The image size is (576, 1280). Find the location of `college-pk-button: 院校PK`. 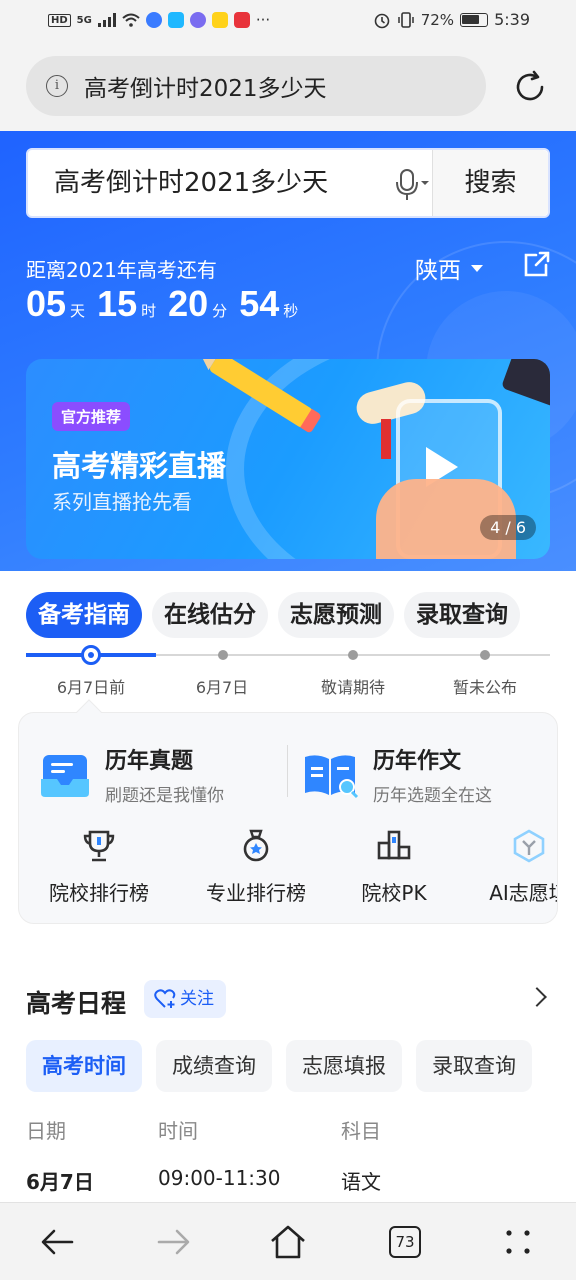

college-pk-button: 院校PK is located at coordinates (394, 867).